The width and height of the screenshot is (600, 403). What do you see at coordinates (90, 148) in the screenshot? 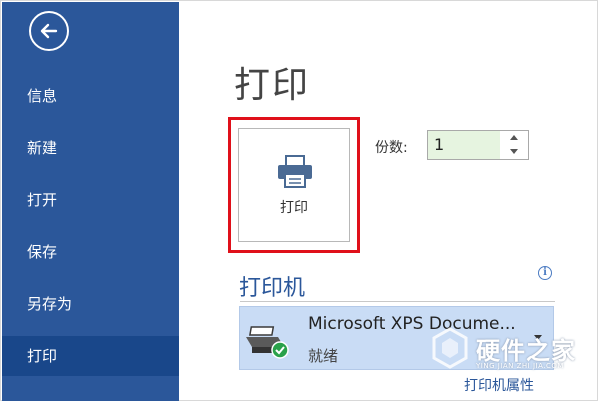
I see `sidebar-item-new: 新建` at bounding box center [90, 148].